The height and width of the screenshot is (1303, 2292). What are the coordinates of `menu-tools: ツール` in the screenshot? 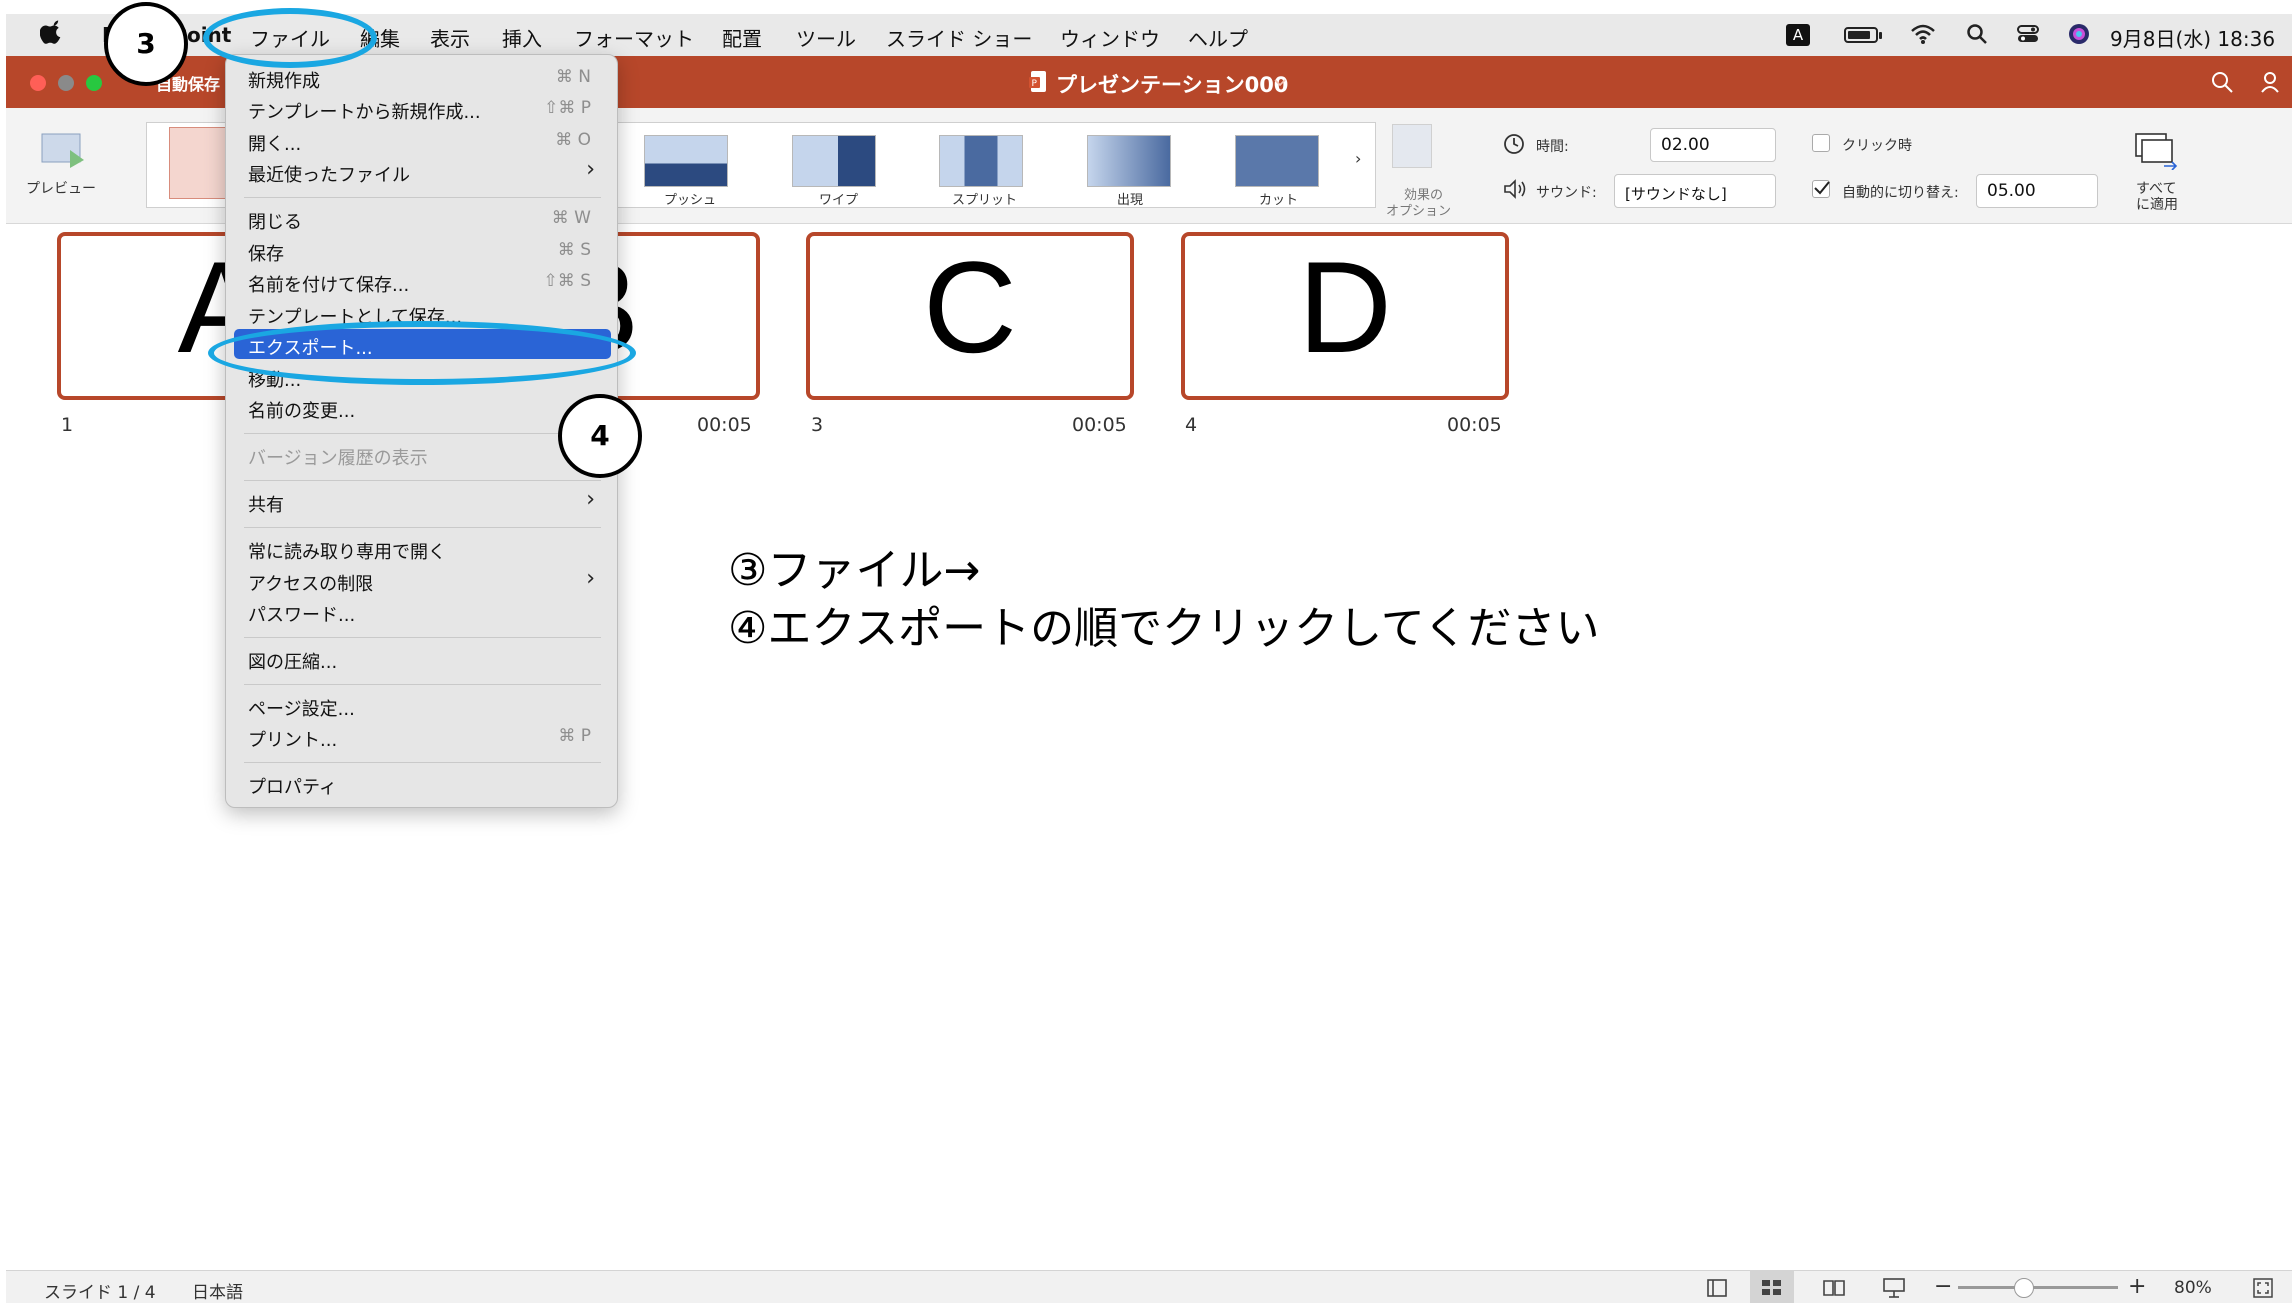 It's located at (826, 37).